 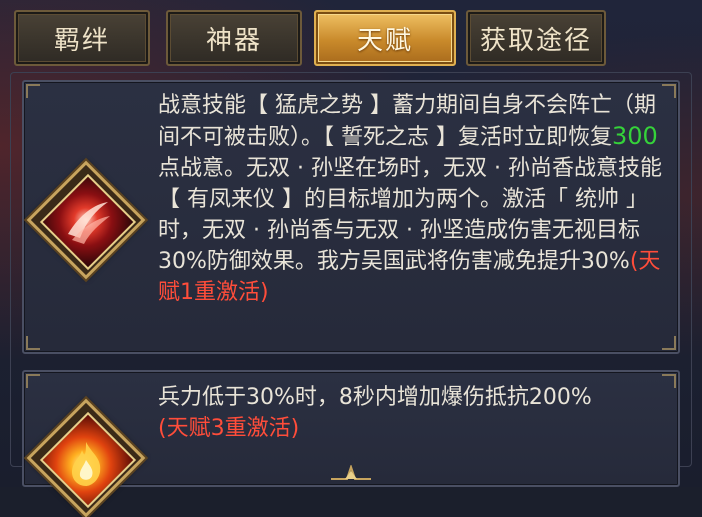 I want to click on talent-activation-label: (天赋3重激活), so click(x=229, y=428).